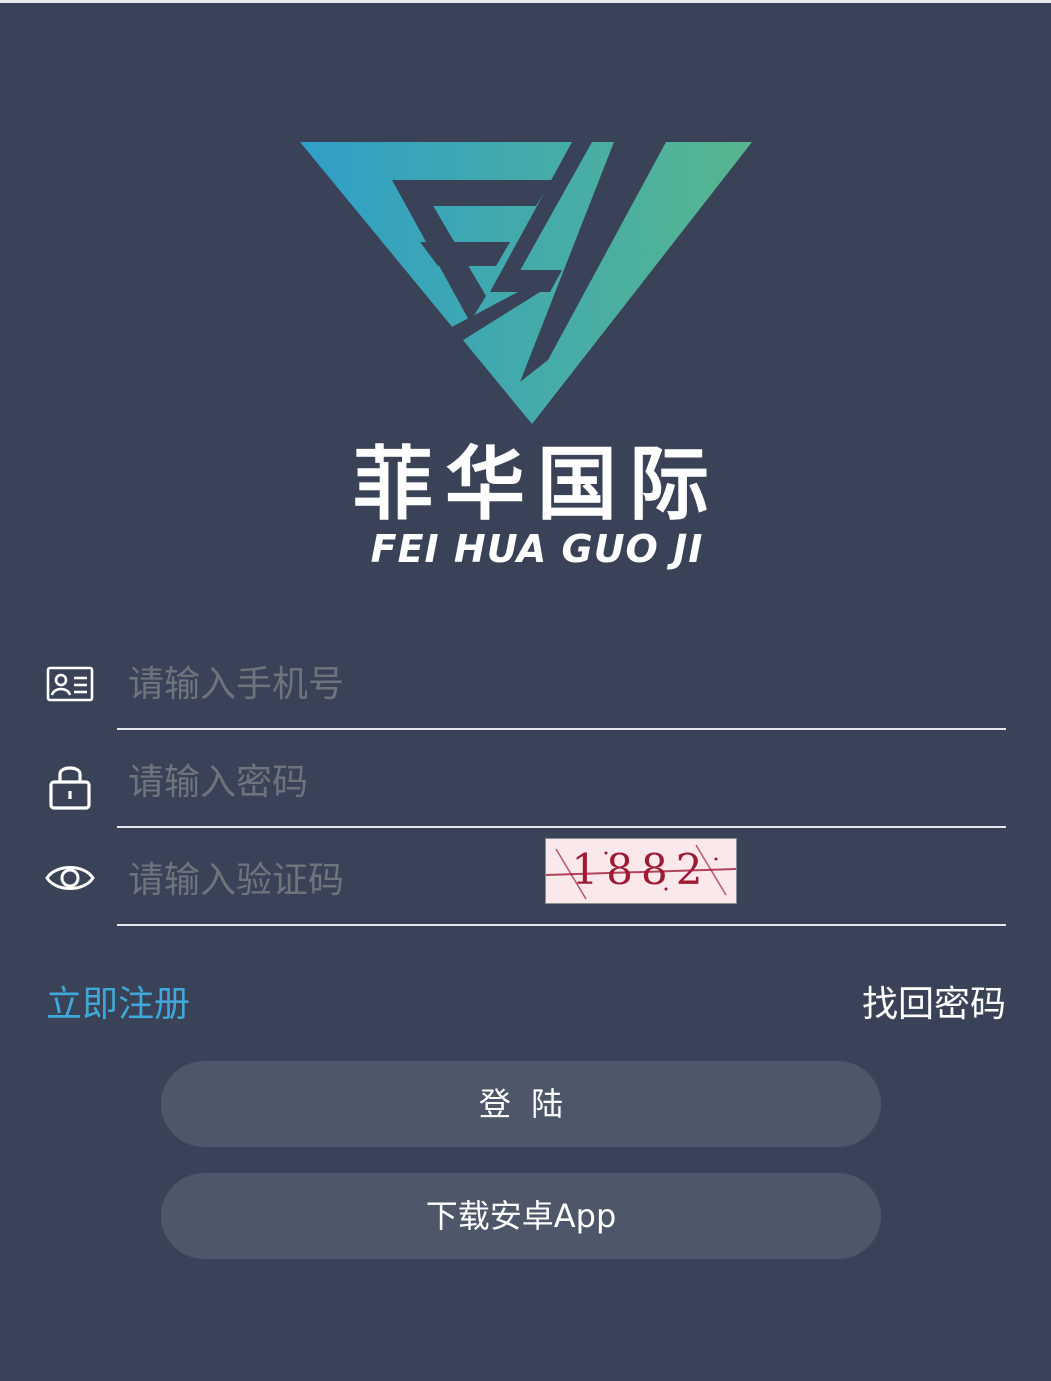 This screenshot has height=1381, width=1051. I want to click on phone-input, so click(558, 684).